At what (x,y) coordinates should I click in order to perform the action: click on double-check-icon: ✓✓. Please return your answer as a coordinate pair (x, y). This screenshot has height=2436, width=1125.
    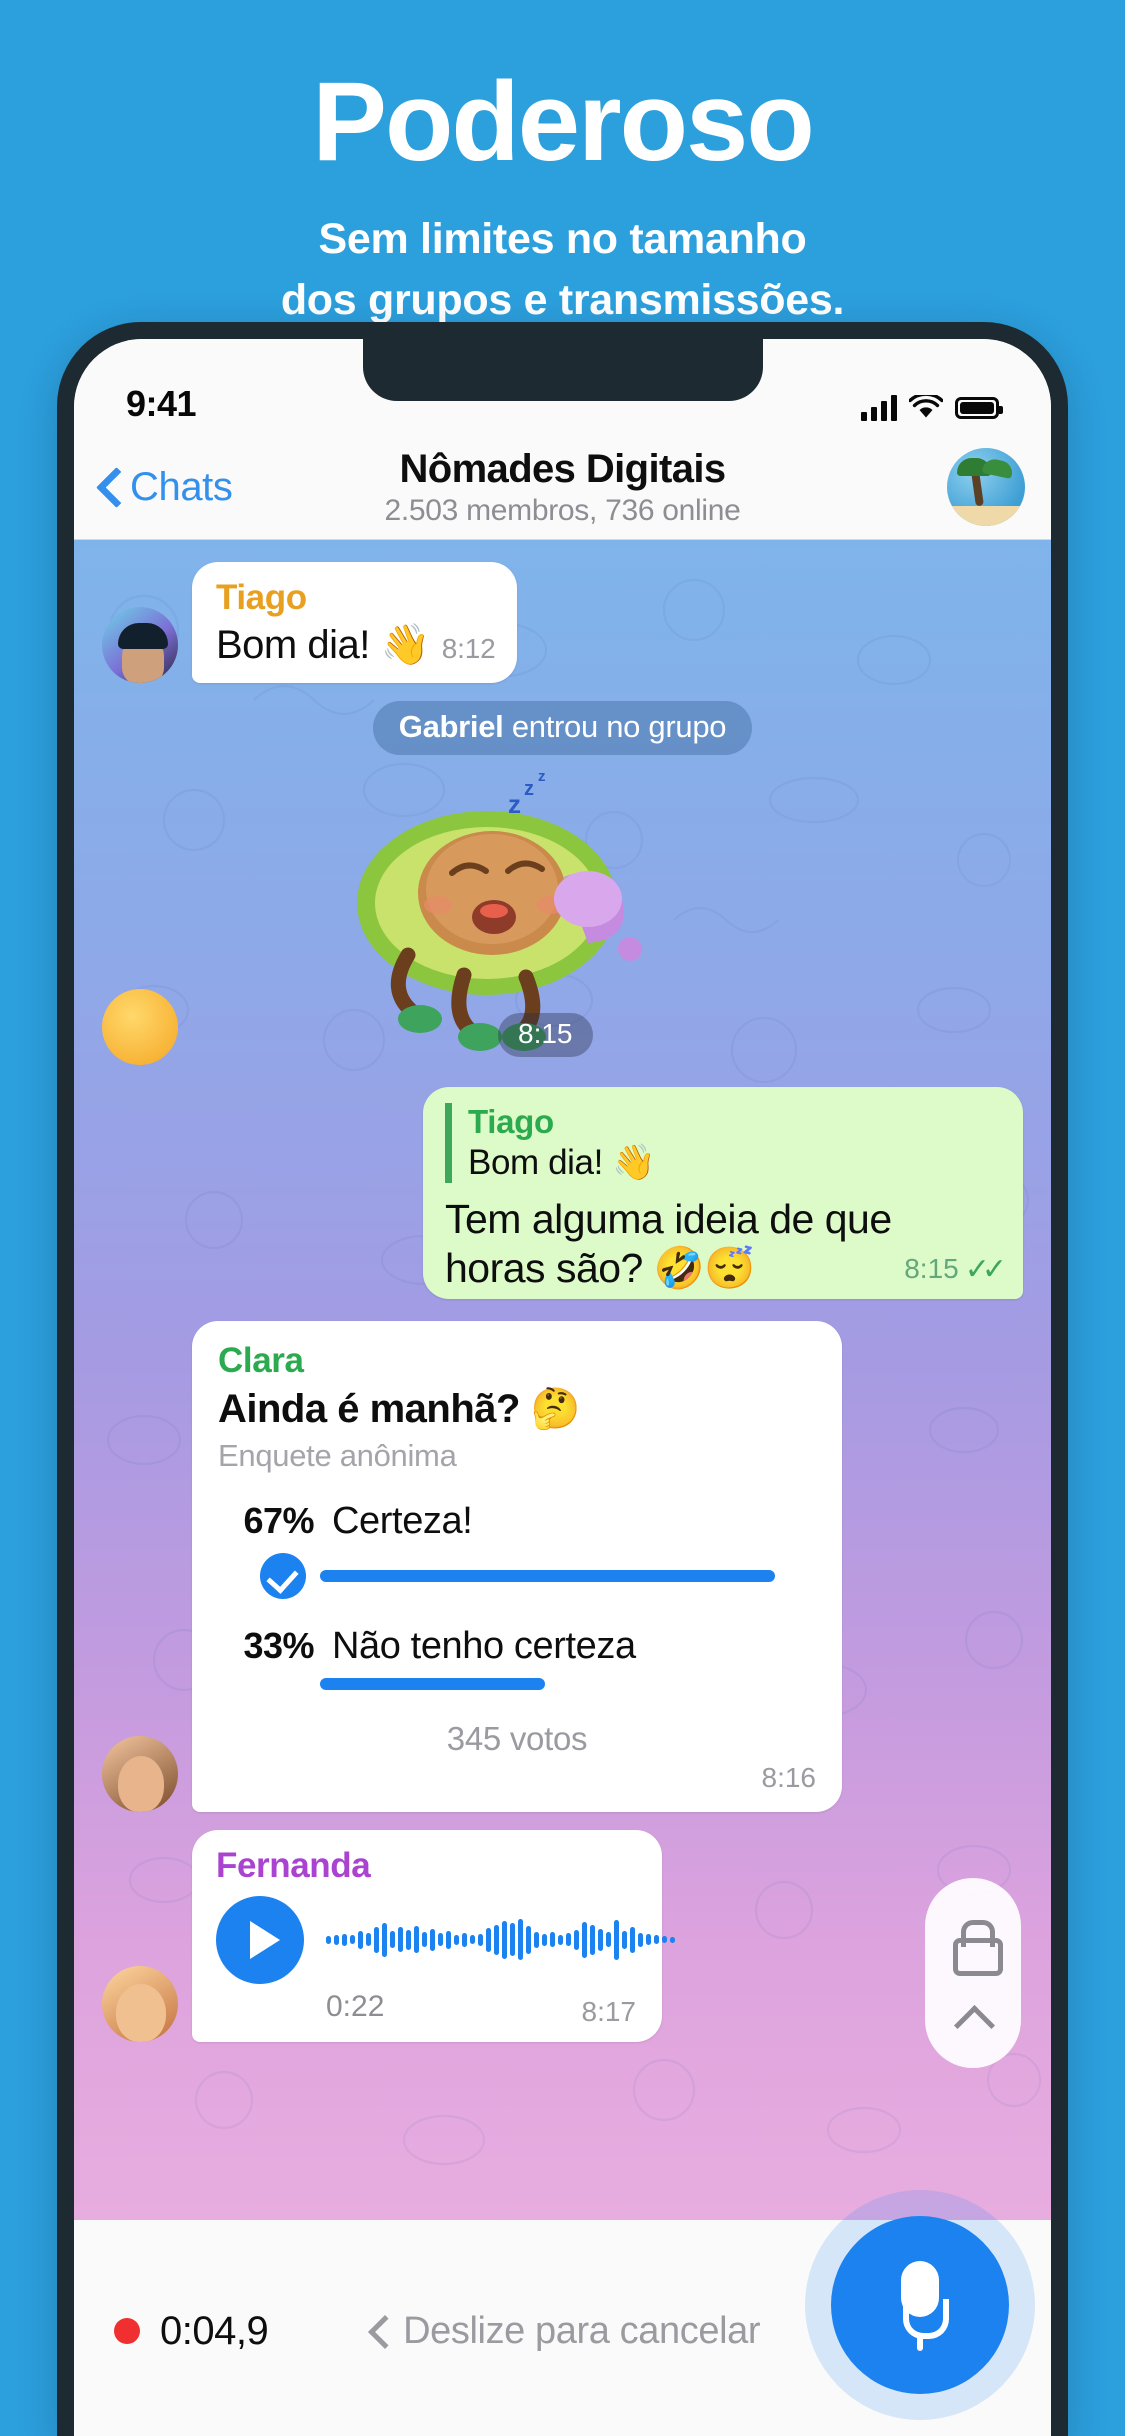
    Looking at the image, I should click on (985, 1269).